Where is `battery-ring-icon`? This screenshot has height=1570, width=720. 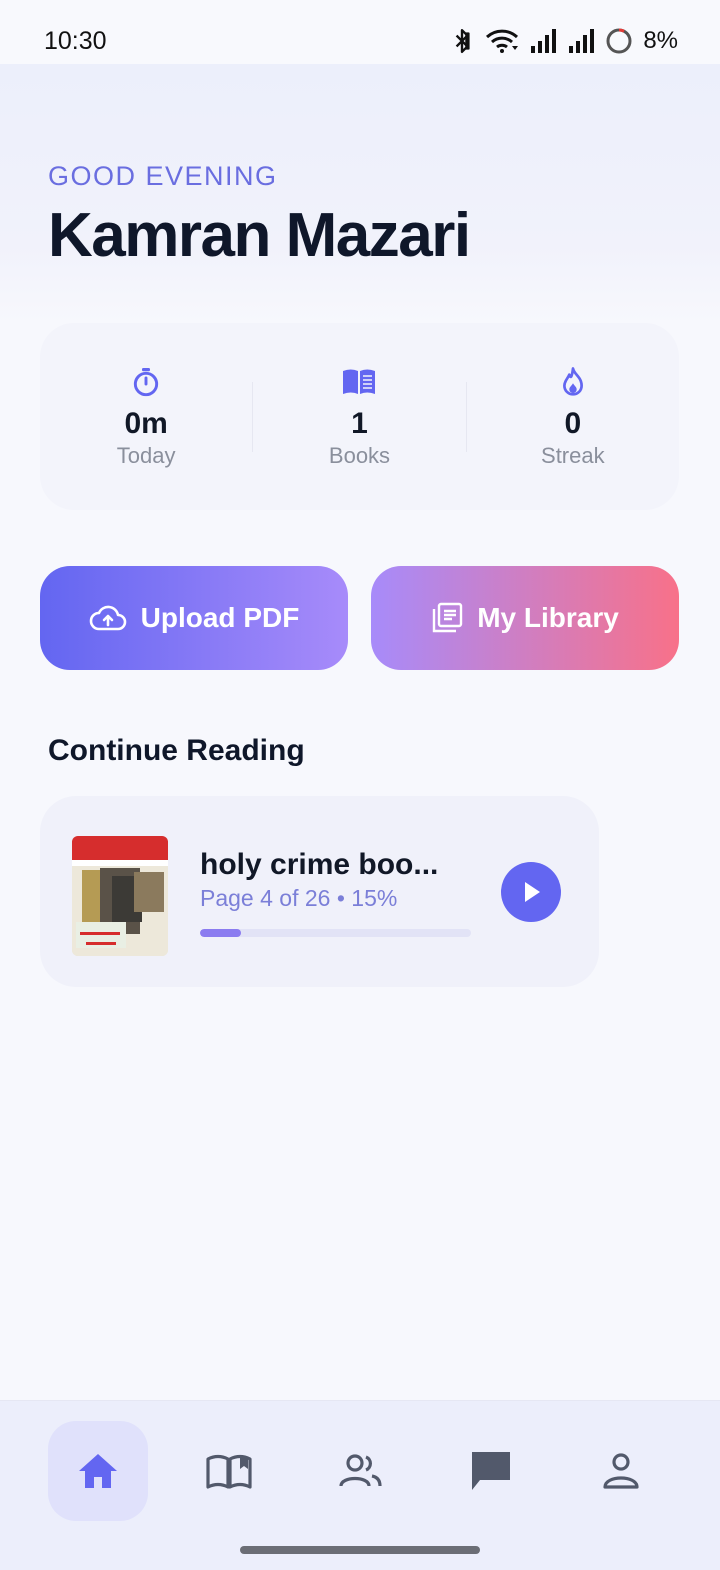
battery-ring-icon is located at coordinates (619, 41).